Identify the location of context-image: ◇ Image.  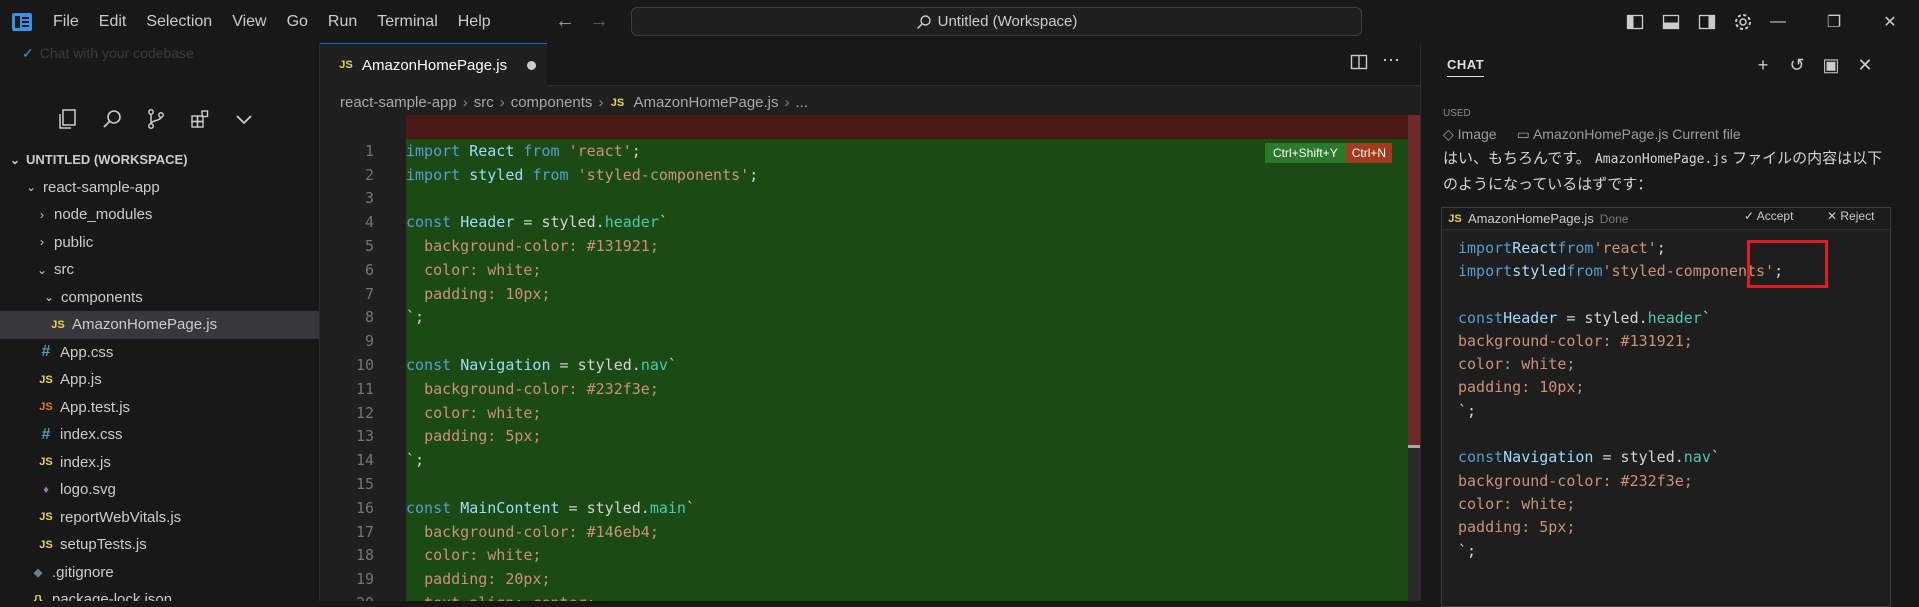
(1470, 134).